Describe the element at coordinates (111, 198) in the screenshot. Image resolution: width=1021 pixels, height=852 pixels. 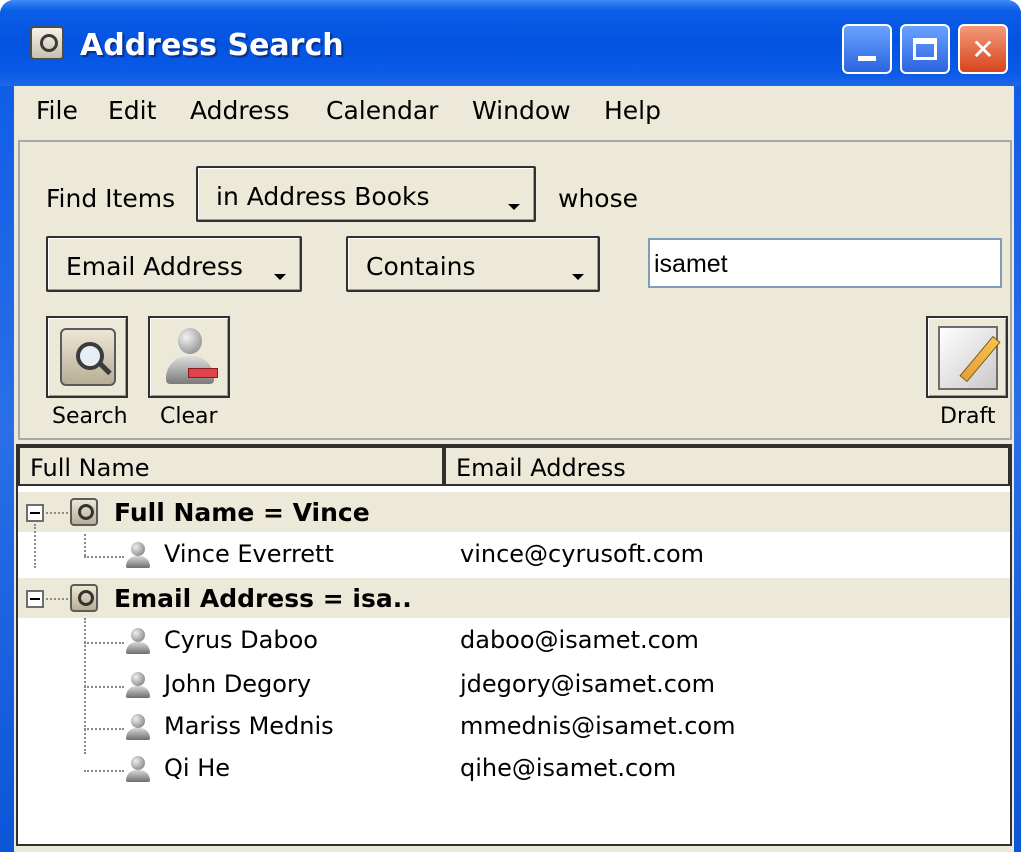
I see `find-items-label: Find Items` at that location.